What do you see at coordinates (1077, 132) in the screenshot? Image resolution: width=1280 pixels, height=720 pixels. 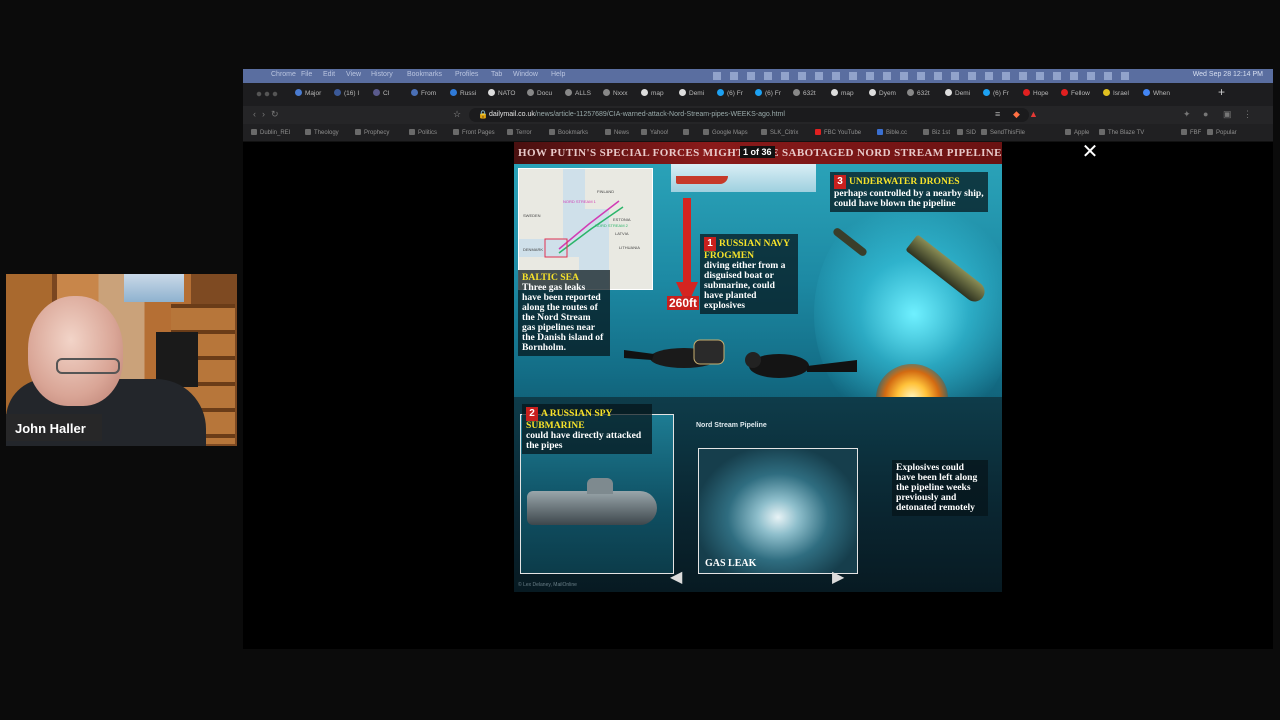 I see `bookmark-item: Apple` at bounding box center [1077, 132].